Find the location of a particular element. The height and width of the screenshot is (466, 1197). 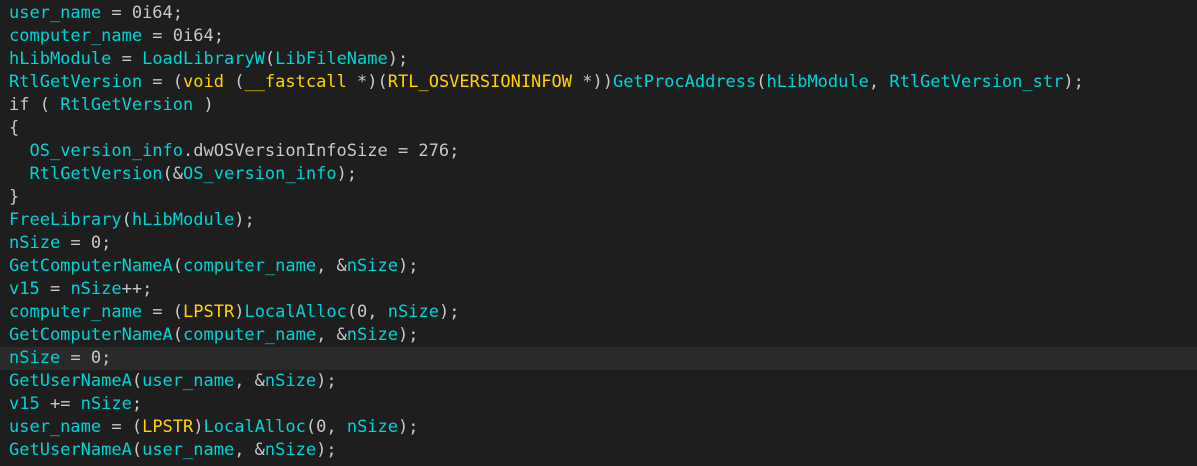

code-token-plain: { is located at coordinates (14, 128).